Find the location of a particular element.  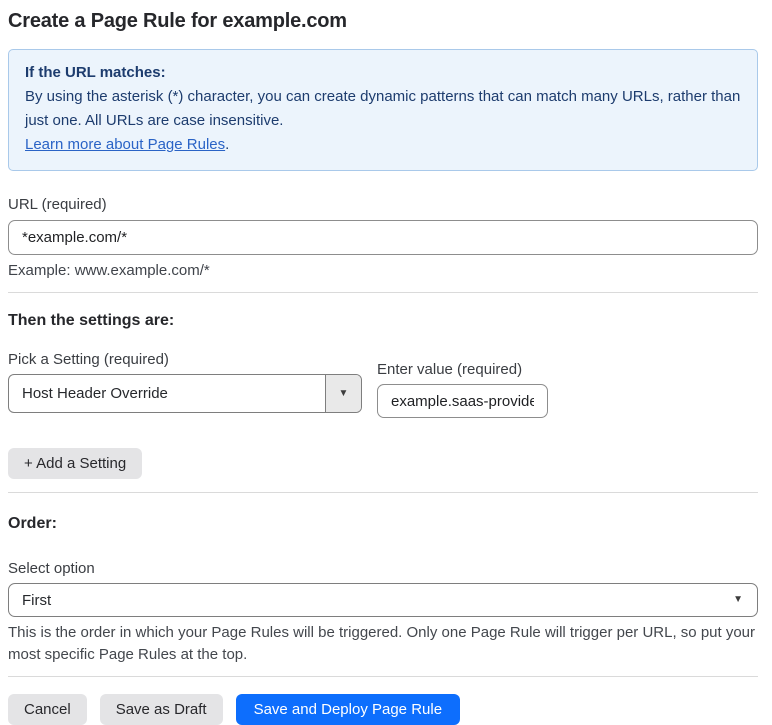

order-select: First ▼ is located at coordinates (383, 600).